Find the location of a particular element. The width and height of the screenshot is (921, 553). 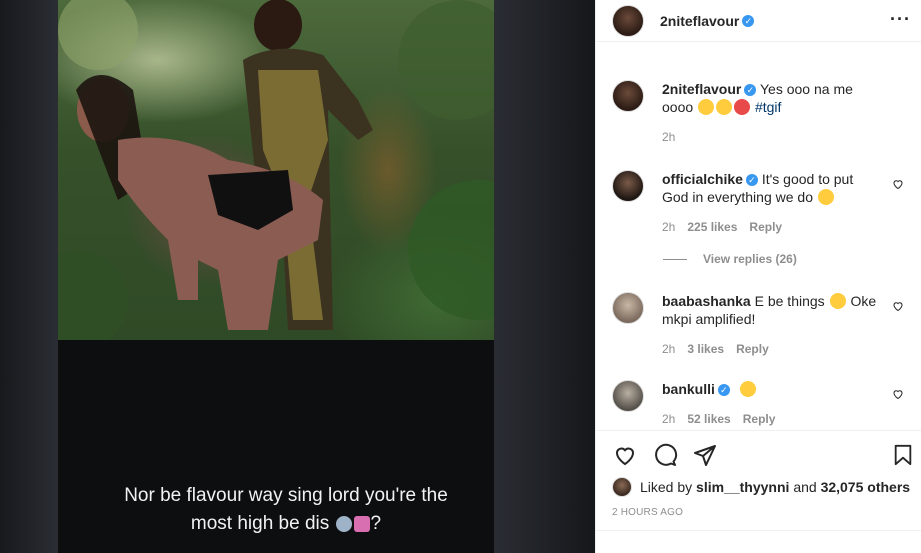

caption-hashtag: #tgif is located at coordinates (768, 107).